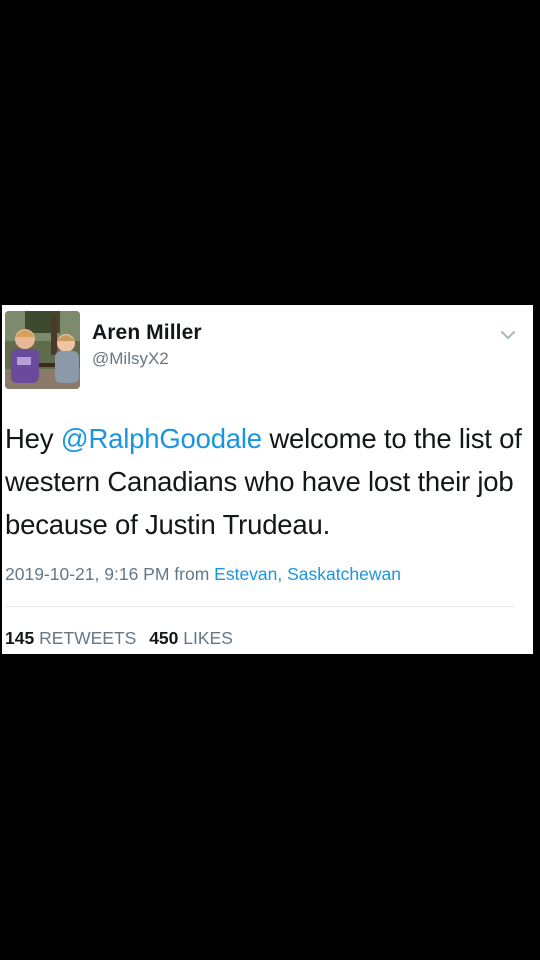 This screenshot has height=960, width=540. What do you see at coordinates (33, 438) in the screenshot?
I see `tweet-text-start: Hey` at bounding box center [33, 438].